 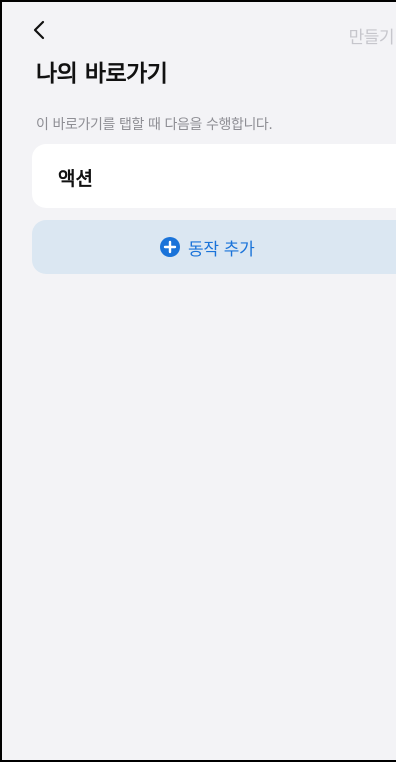 I want to click on add-action-button: 동작 추가, so click(x=214, y=247).